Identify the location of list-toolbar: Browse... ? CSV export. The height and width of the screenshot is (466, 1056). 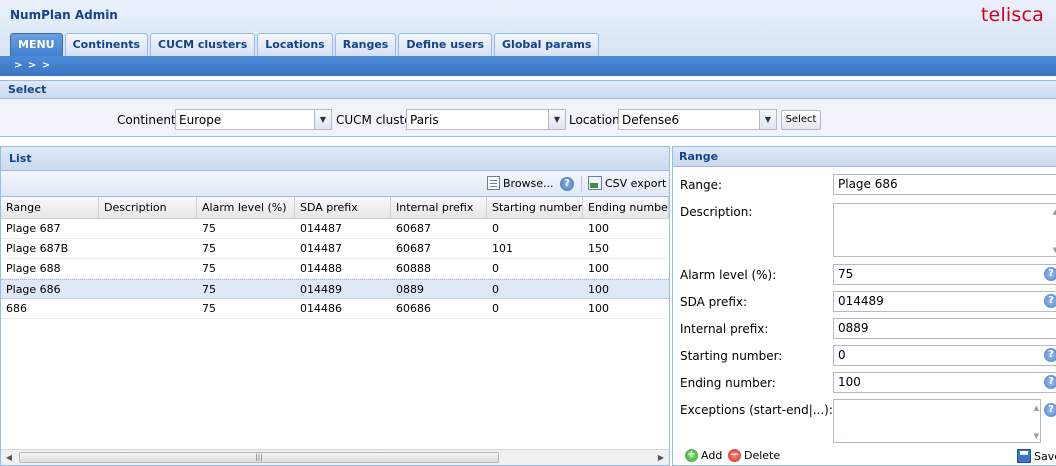
(335, 184).